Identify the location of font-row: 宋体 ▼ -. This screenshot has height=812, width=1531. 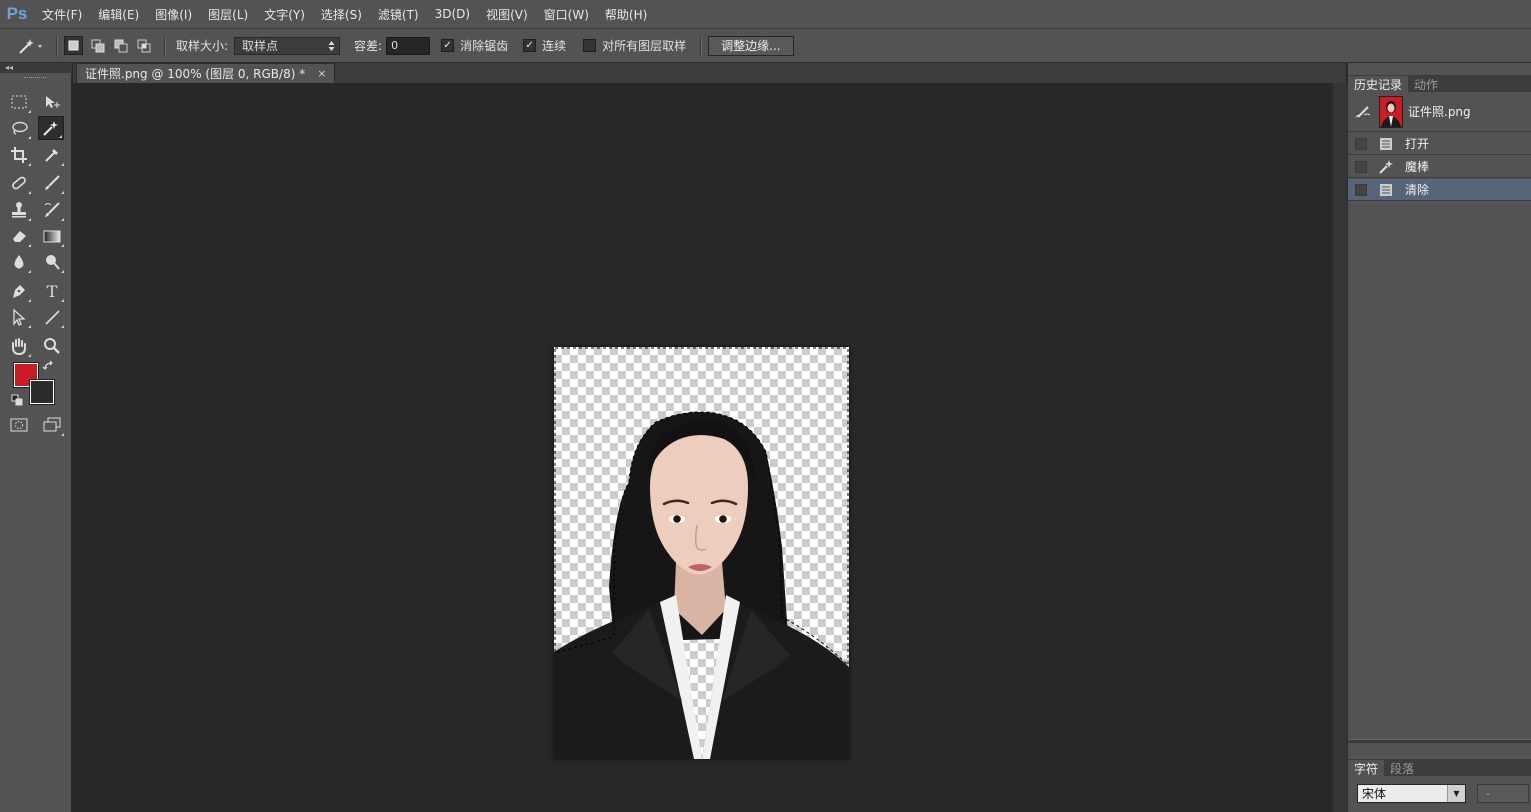
(1439, 793).